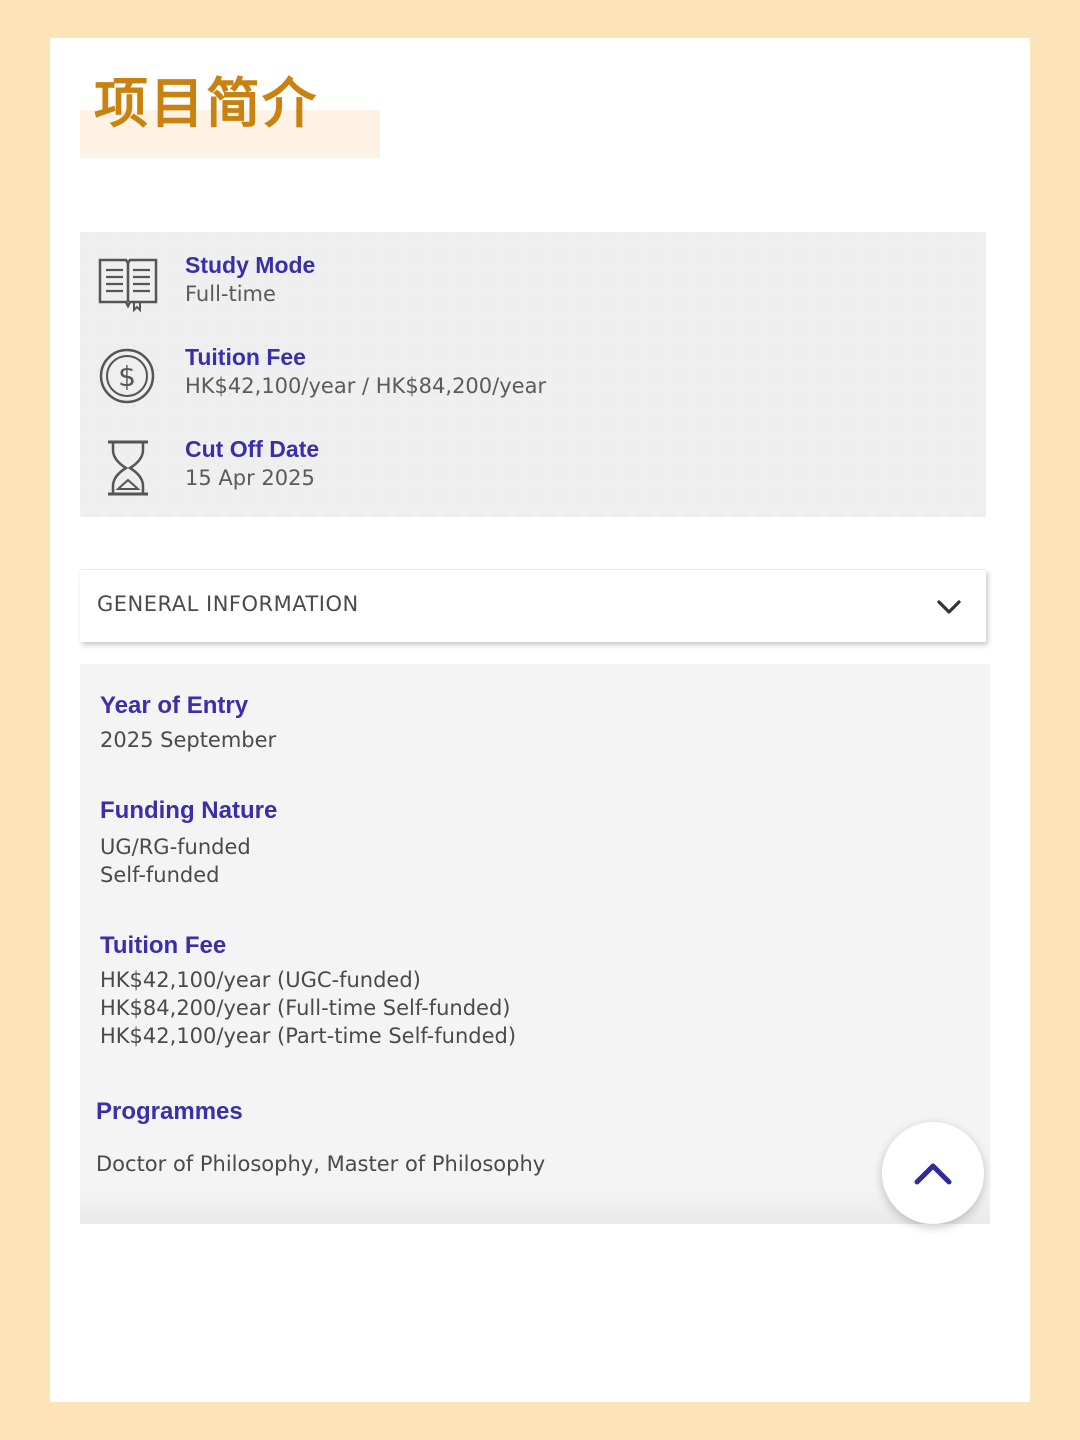  I want to click on dollar-coin-icon: $, so click(128, 374).